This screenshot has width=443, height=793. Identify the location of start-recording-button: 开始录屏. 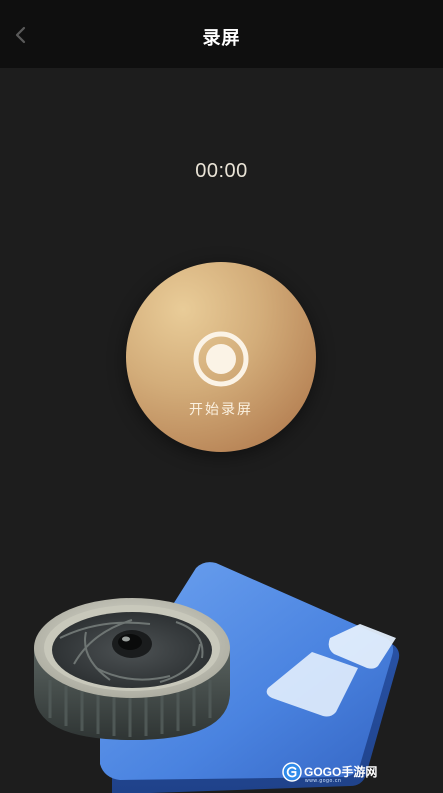
(221, 357).